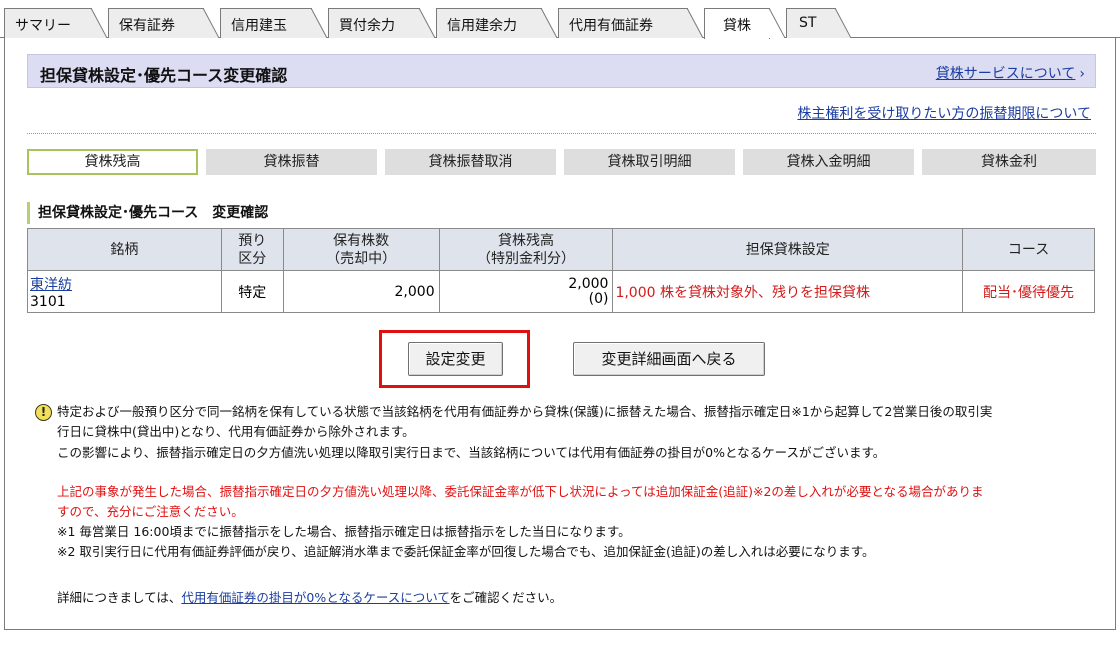  I want to click on col-header-name: 銘柄, so click(124, 249).